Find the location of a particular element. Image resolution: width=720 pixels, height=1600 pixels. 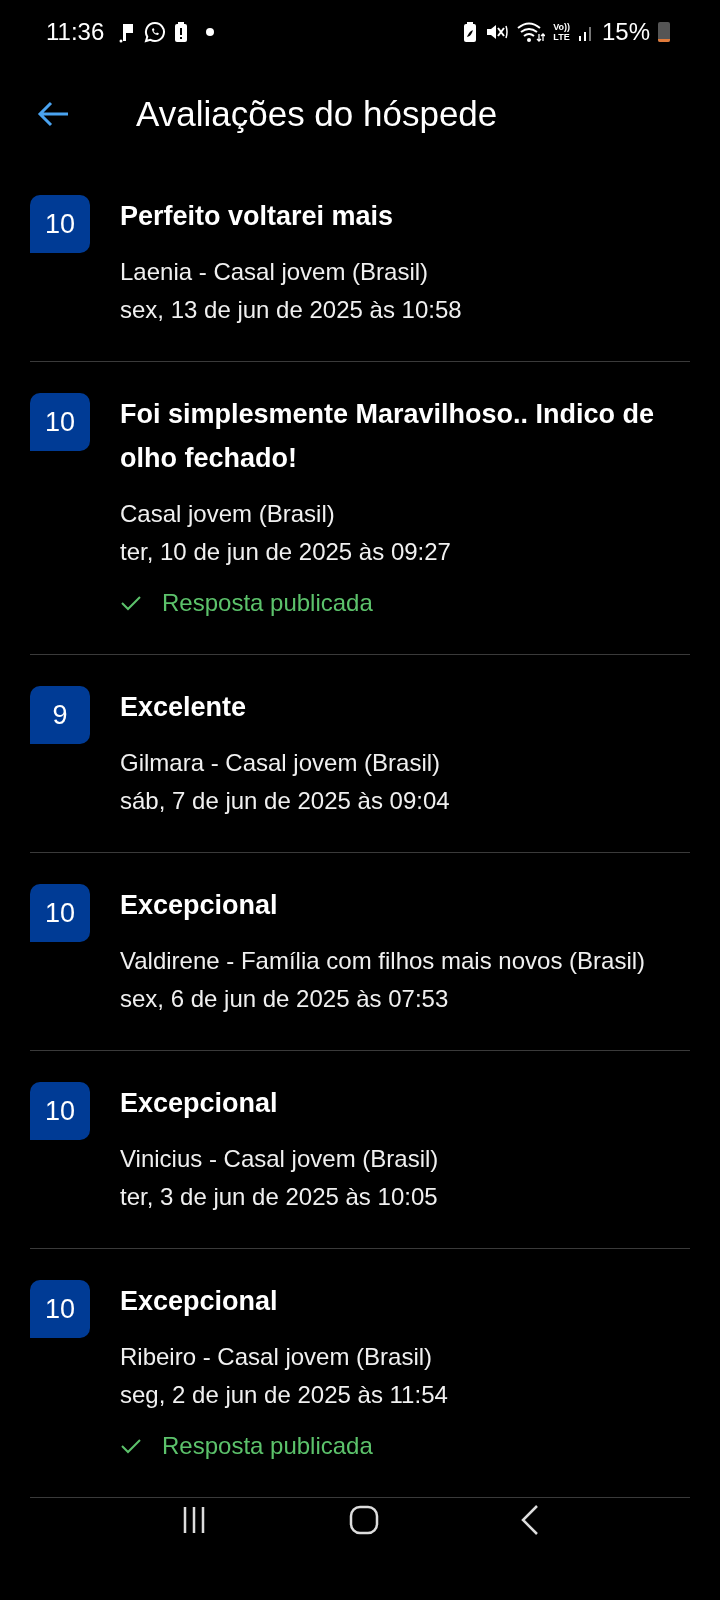

battery-alert-icon is located at coordinates (181, 32).